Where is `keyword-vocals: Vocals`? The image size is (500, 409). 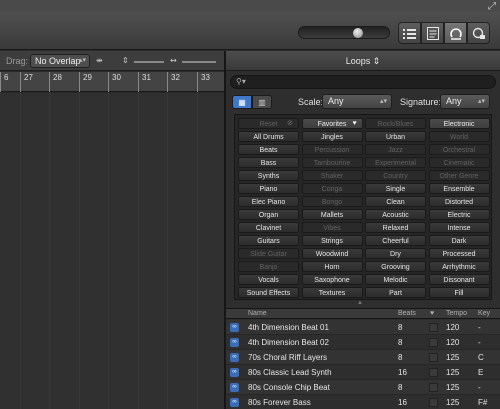
keyword-vocals: Vocals is located at coordinates (268, 279).